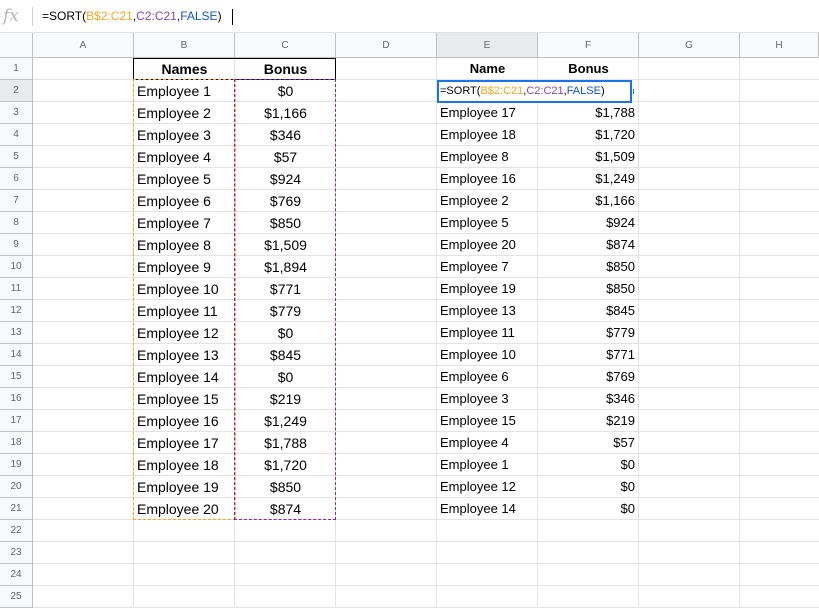 Image resolution: width=819 pixels, height=608 pixels. Describe the element at coordinates (16, 487) in the screenshot. I see `row-header-20: 20` at that location.